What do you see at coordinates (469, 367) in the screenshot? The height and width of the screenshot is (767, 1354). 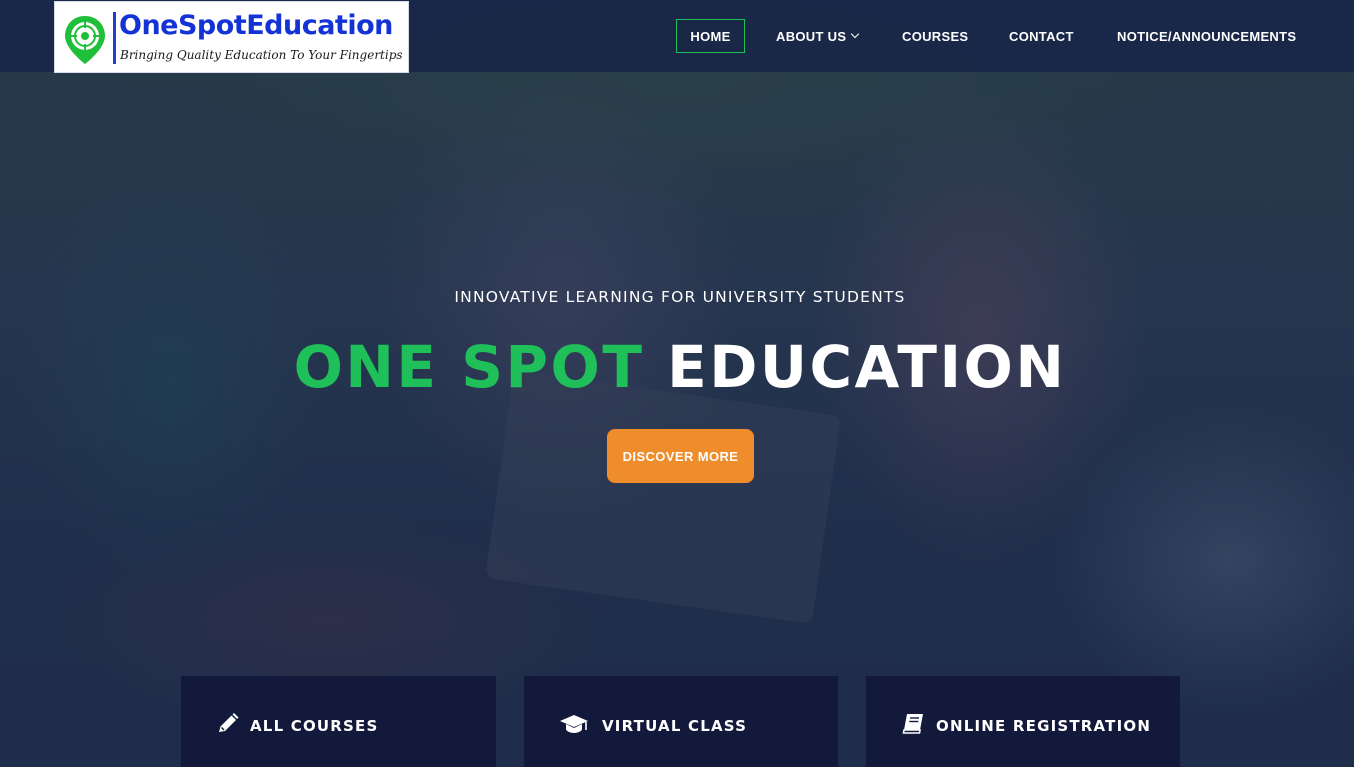 I see `hero-title-green: ONE SPOT` at bounding box center [469, 367].